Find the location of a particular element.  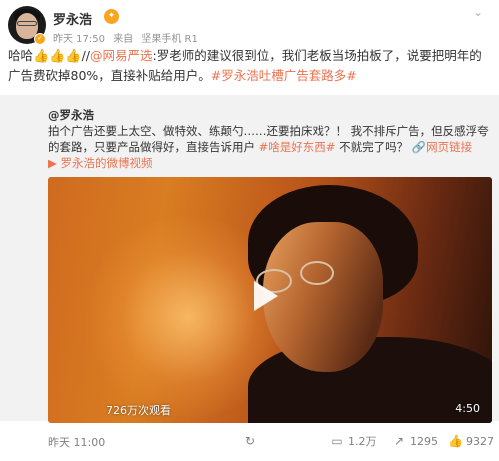

share-button: ↗ 1295 is located at coordinates (415, 441).